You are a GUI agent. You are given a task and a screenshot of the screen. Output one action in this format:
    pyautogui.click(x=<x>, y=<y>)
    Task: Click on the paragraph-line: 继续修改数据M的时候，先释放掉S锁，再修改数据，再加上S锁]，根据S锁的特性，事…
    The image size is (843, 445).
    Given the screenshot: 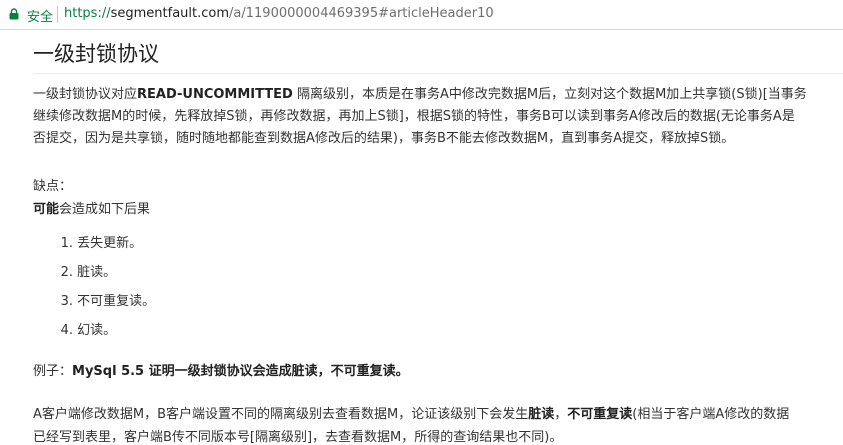 What is the action you would take?
    pyautogui.click(x=414, y=116)
    